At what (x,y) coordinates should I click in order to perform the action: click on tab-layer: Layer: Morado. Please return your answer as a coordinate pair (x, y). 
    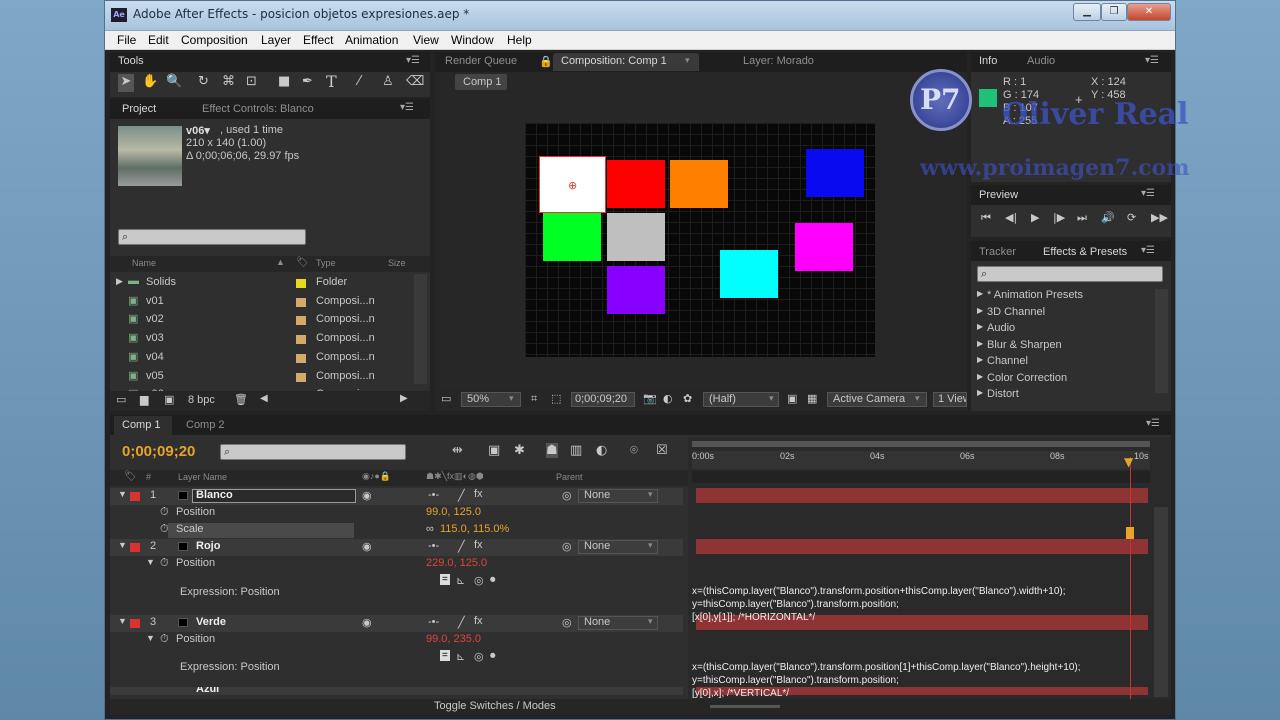
    Looking at the image, I should click on (778, 61).